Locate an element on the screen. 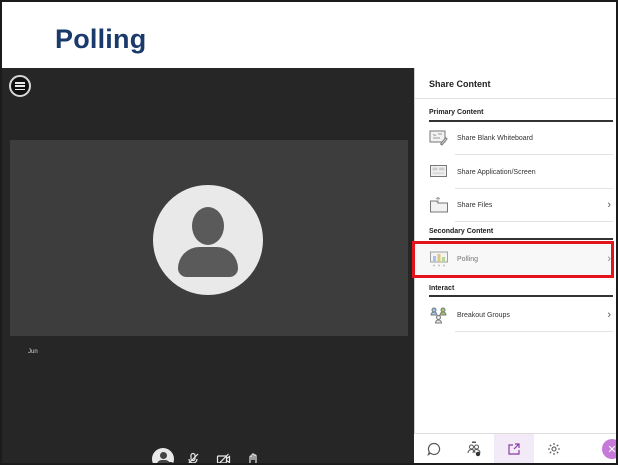 This screenshot has height=465, width=618. raise-hand-icon is located at coordinates (253, 455).